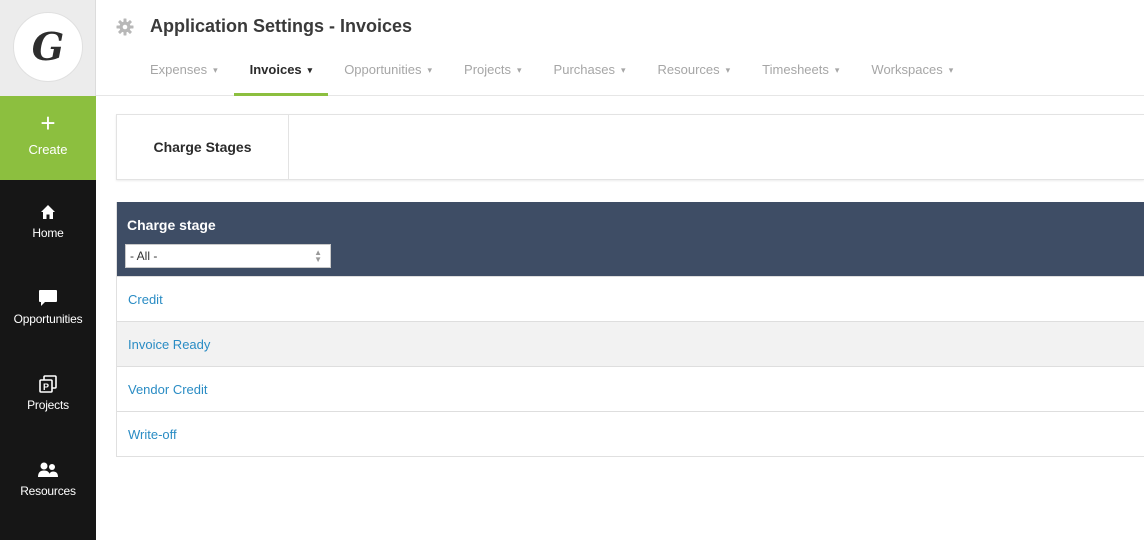 This screenshot has height=540, width=1144. What do you see at coordinates (152, 434) in the screenshot?
I see `charge-stage-link: Write-off` at bounding box center [152, 434].